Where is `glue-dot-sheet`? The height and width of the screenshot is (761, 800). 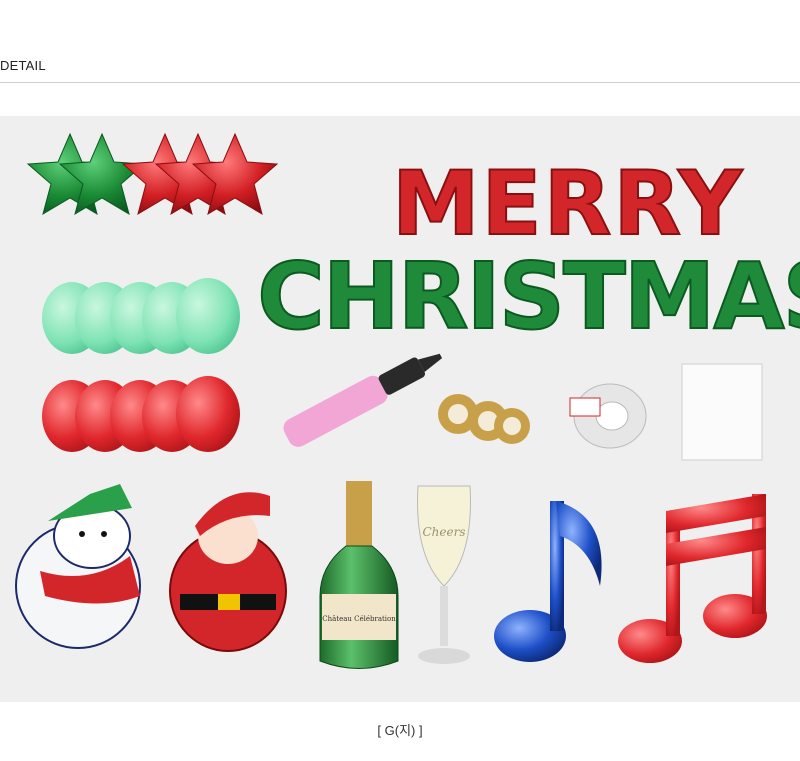 glue-dot-sheet is located at coordinates (722, 412).